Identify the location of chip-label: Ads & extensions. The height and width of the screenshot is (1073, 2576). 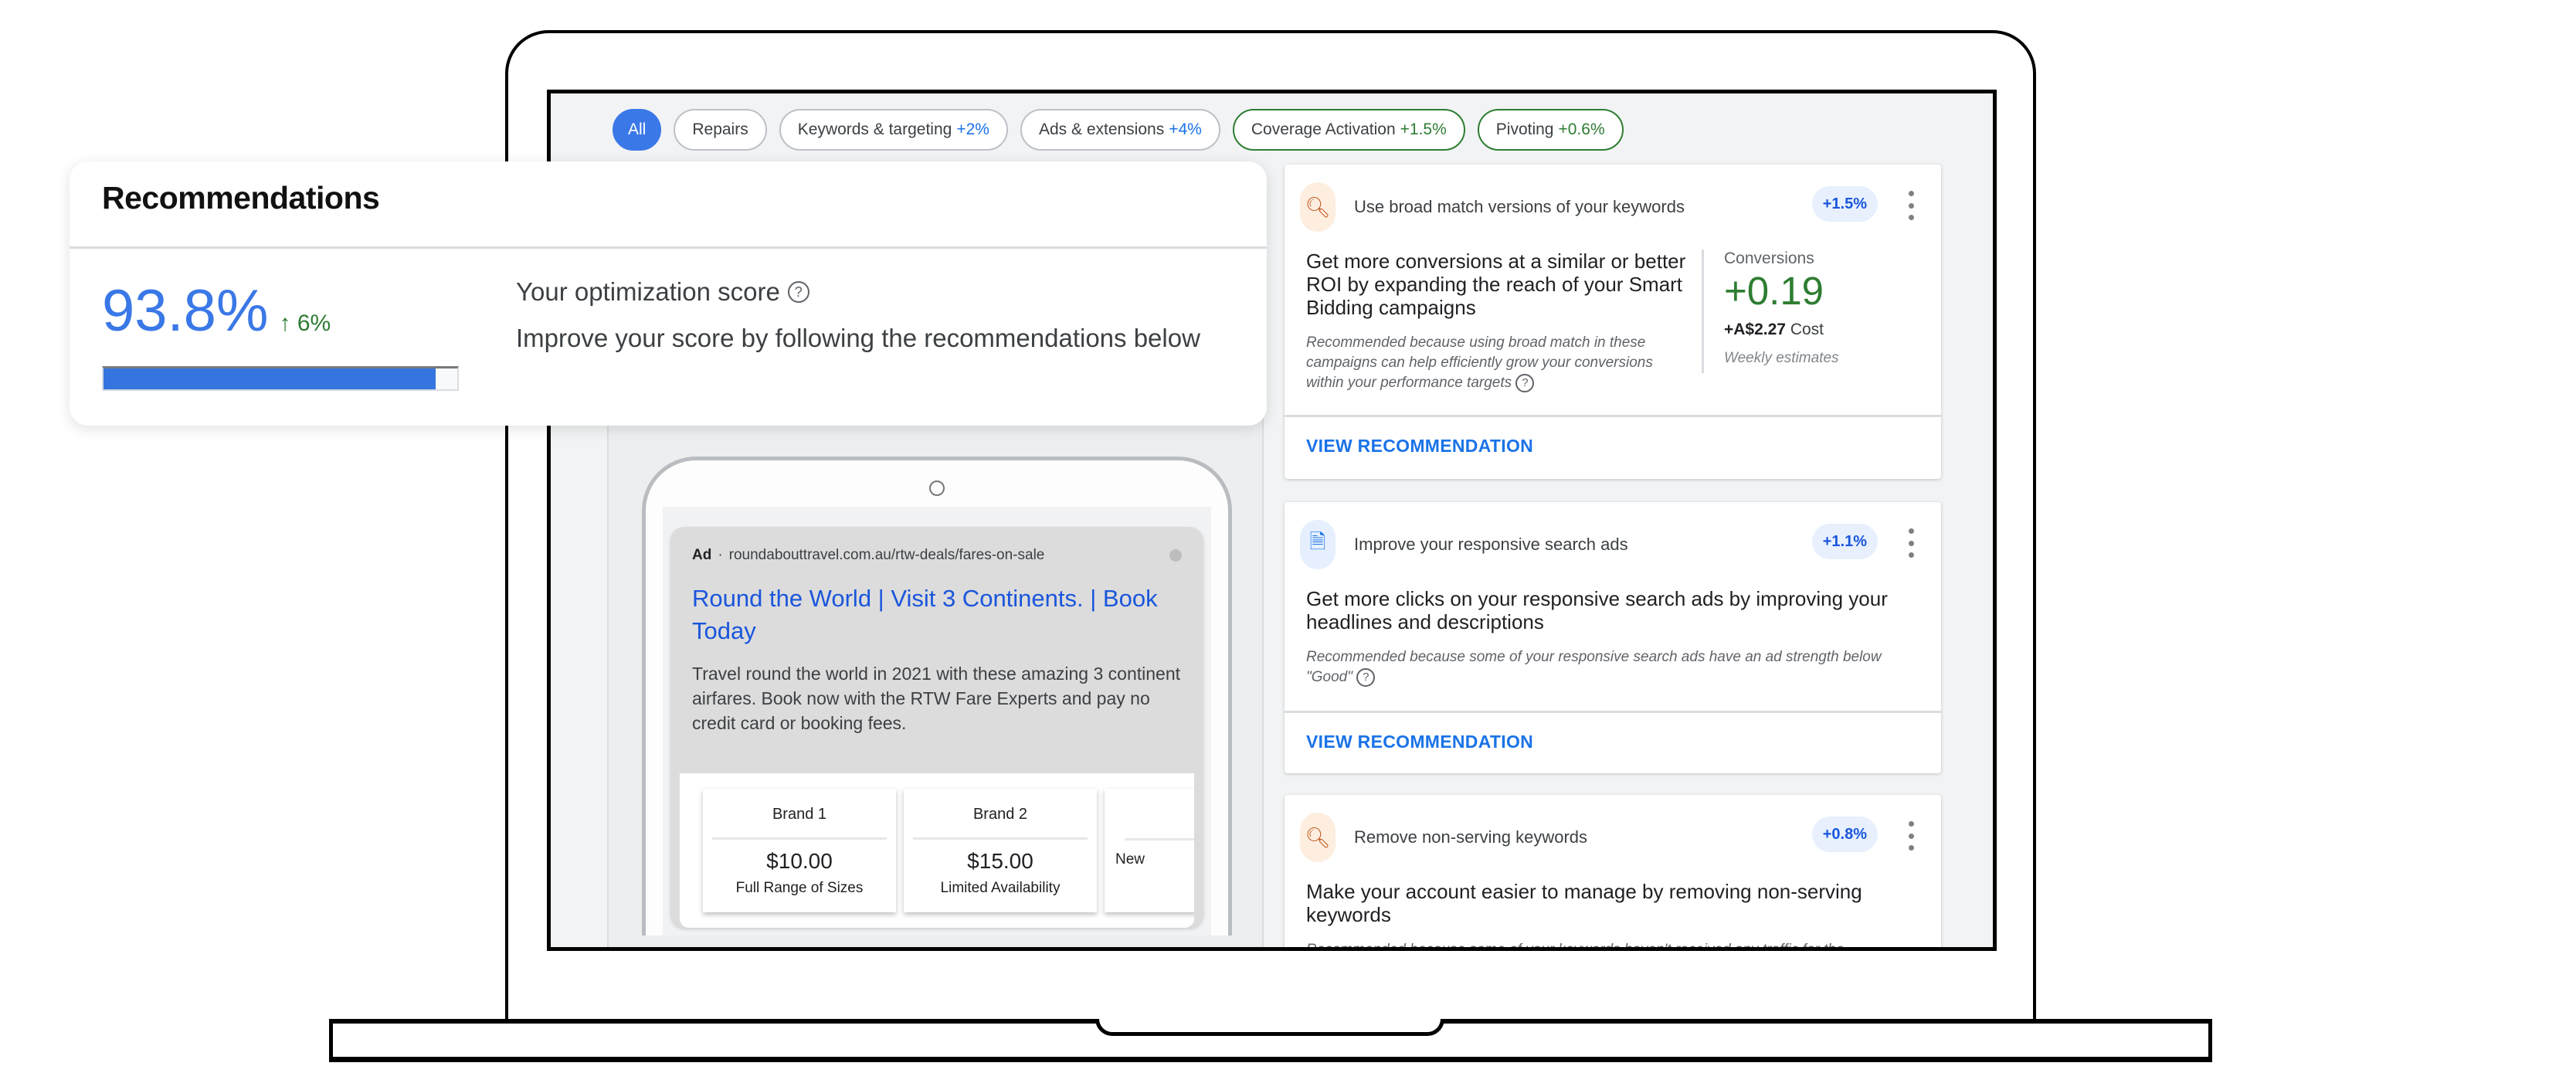
(1101, 129).